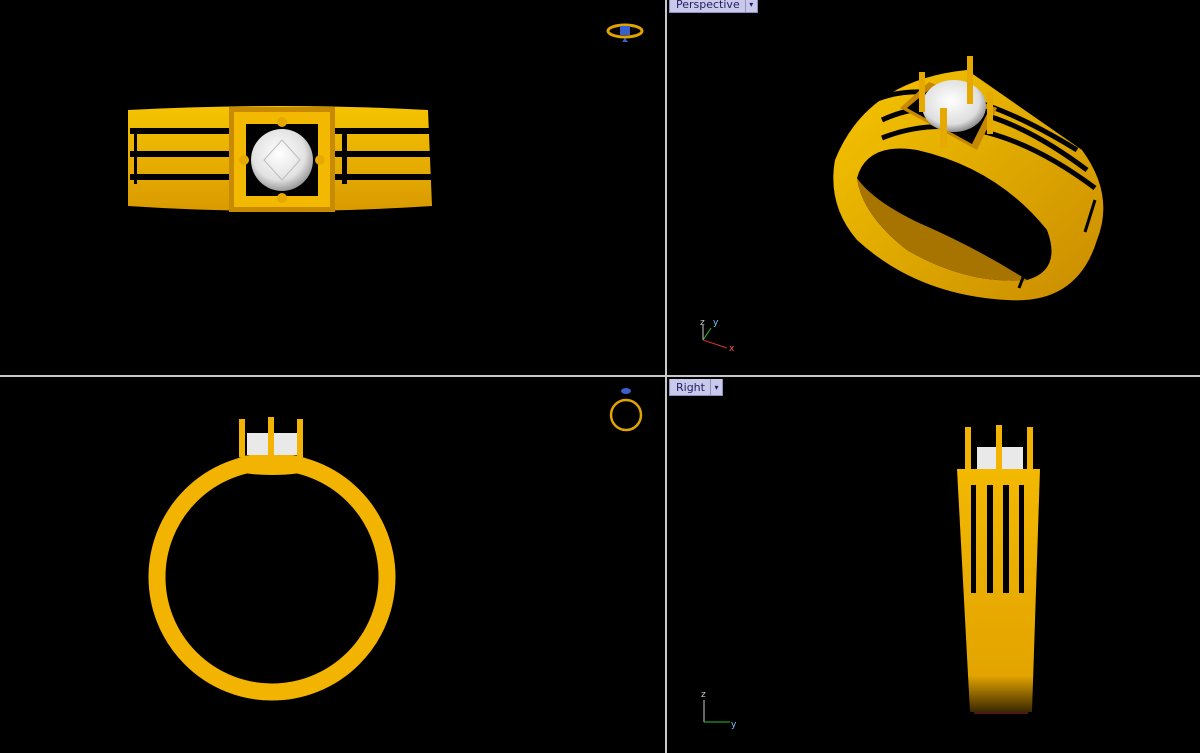 This screenshot has width=1200, height=753. Describe the element at coordinates (625, 32) in the screenshot. I see `ring-preview-icon` at that location.